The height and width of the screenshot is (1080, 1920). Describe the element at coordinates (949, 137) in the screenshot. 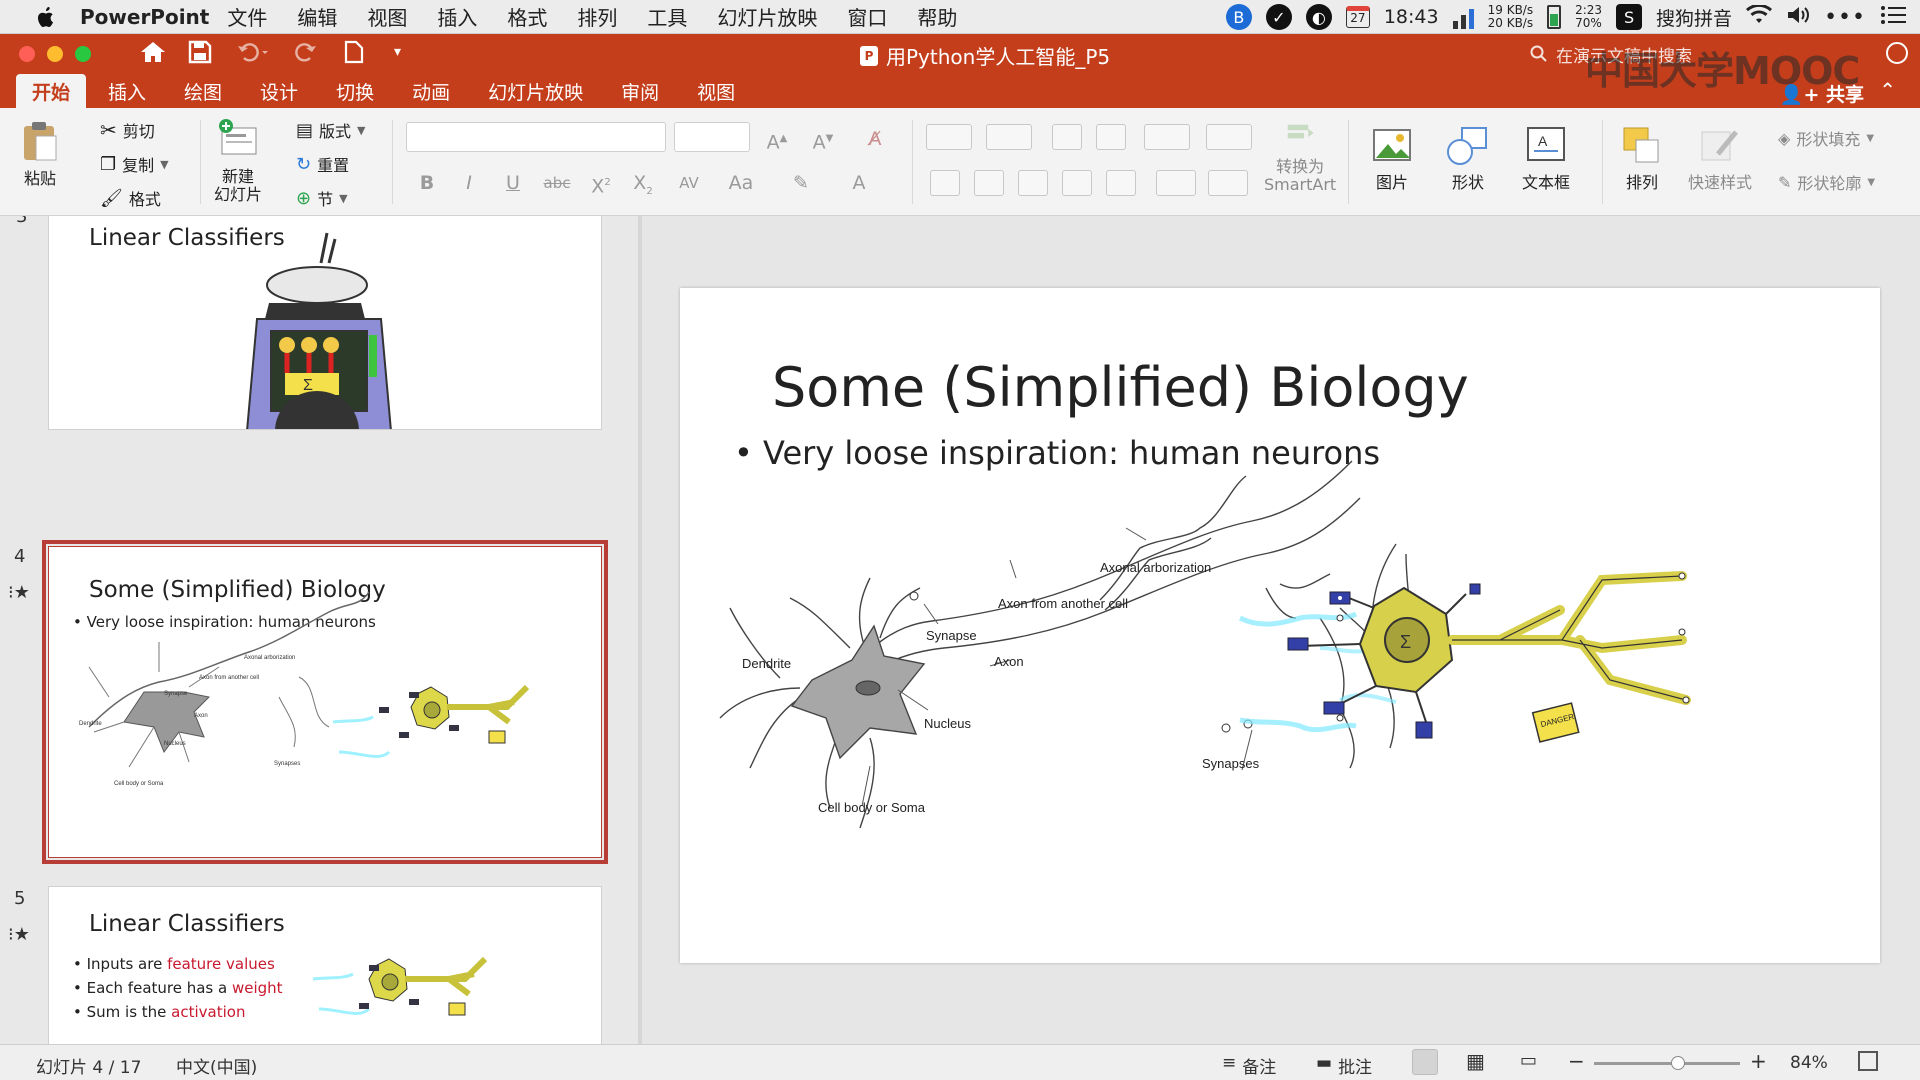

I see `bullets-icon` at that location.